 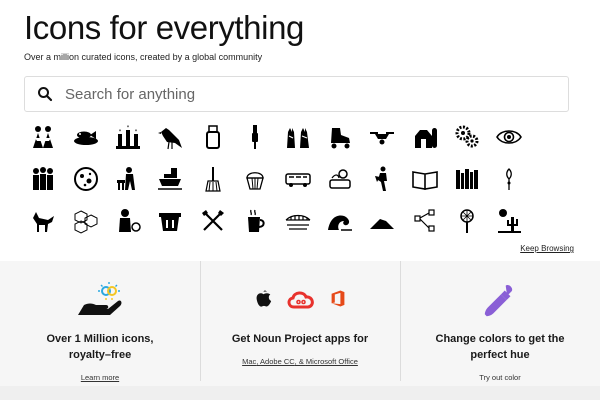 I want to click on eye-icon, so click(x=509, y=137).